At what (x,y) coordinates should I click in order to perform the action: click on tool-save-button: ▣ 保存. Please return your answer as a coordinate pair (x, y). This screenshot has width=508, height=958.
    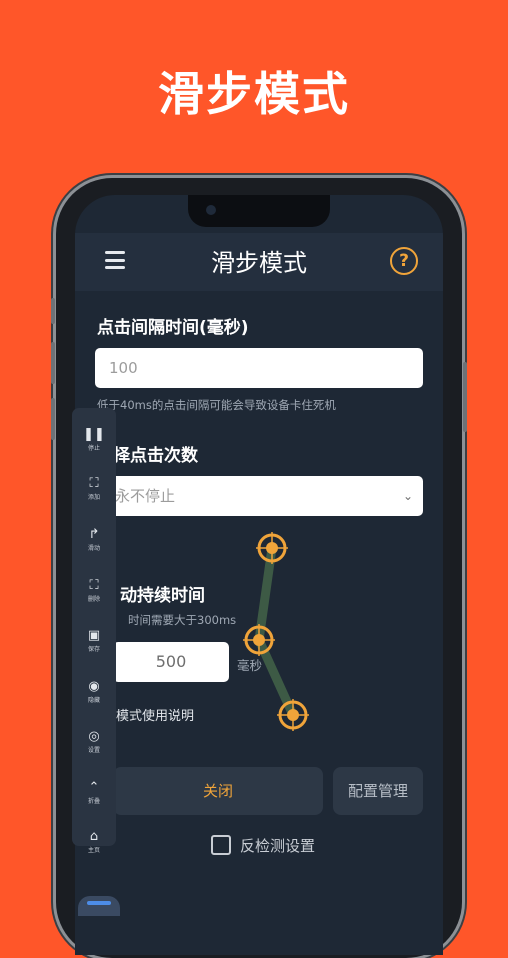
    Looking at the image, I should click on (94, 641).